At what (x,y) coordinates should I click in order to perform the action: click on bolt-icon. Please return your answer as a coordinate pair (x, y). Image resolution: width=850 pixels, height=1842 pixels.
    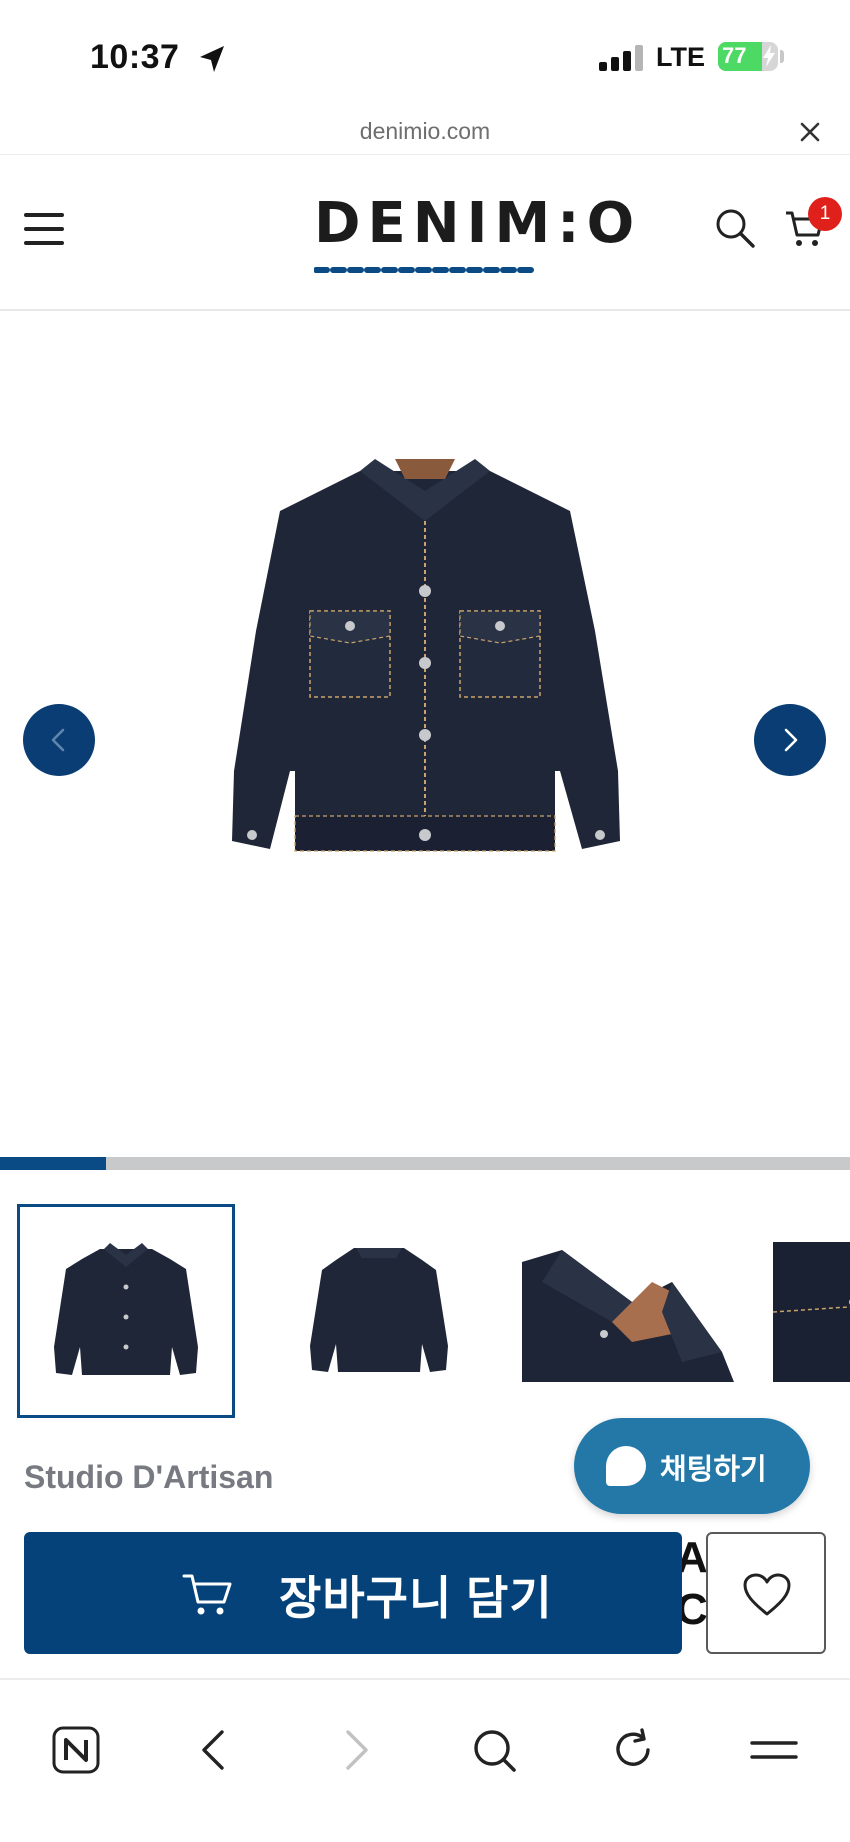
    Looking at the image, I should click on (769, 58).